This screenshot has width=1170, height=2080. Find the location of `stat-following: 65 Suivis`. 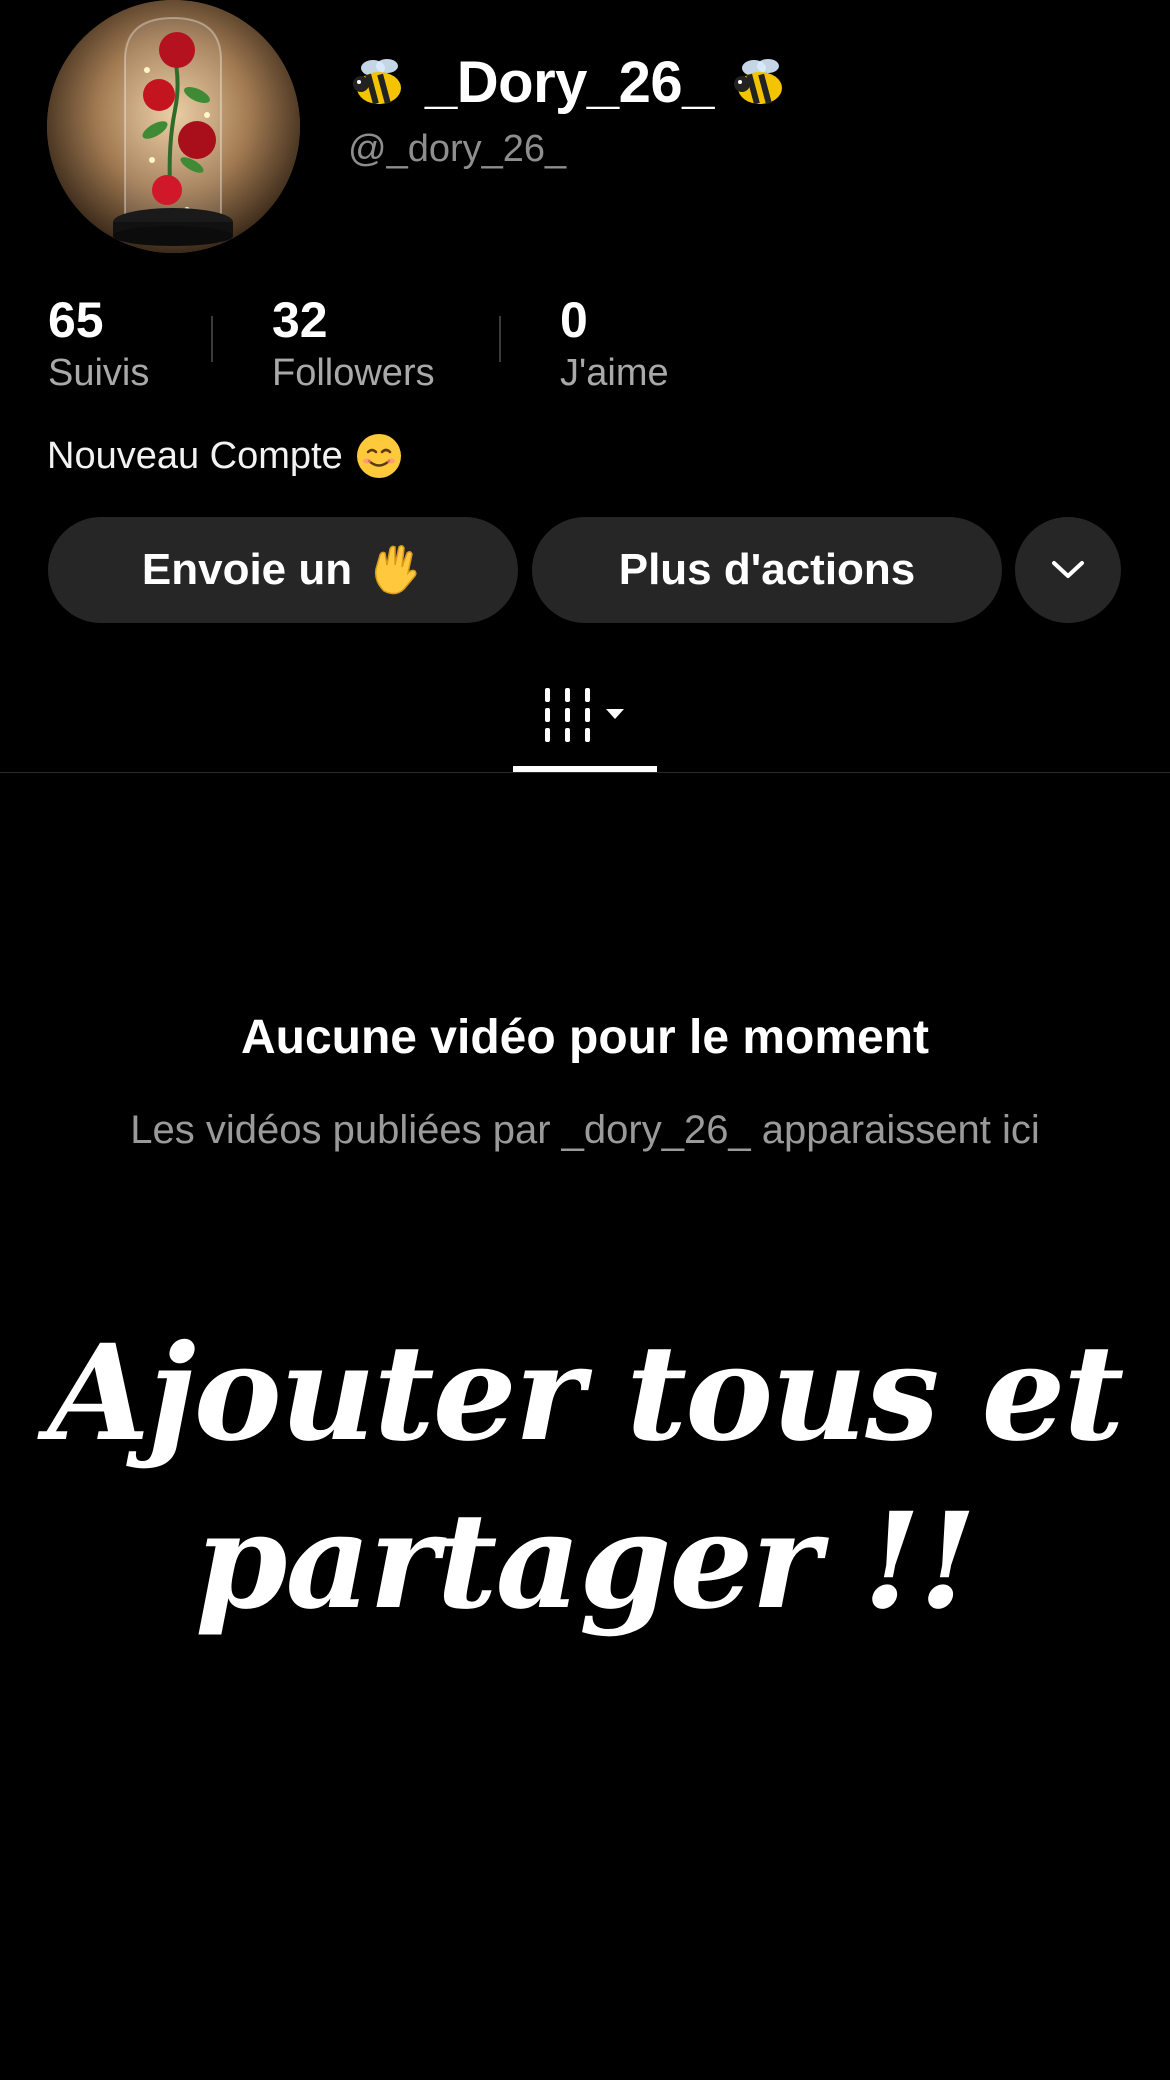

stat-following: 65 Suivis is located at coordinates (98, 343).